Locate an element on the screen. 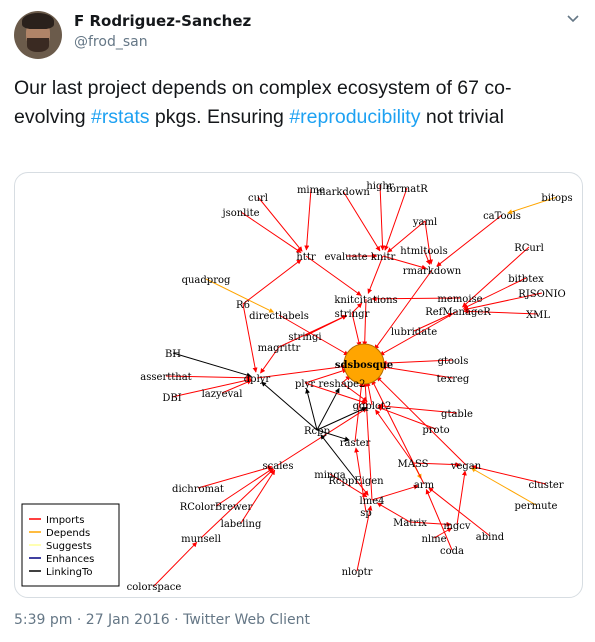 The height and width of the screenshot is (642, 595). package-label: knitcitations is located at coordinates (365, 300).